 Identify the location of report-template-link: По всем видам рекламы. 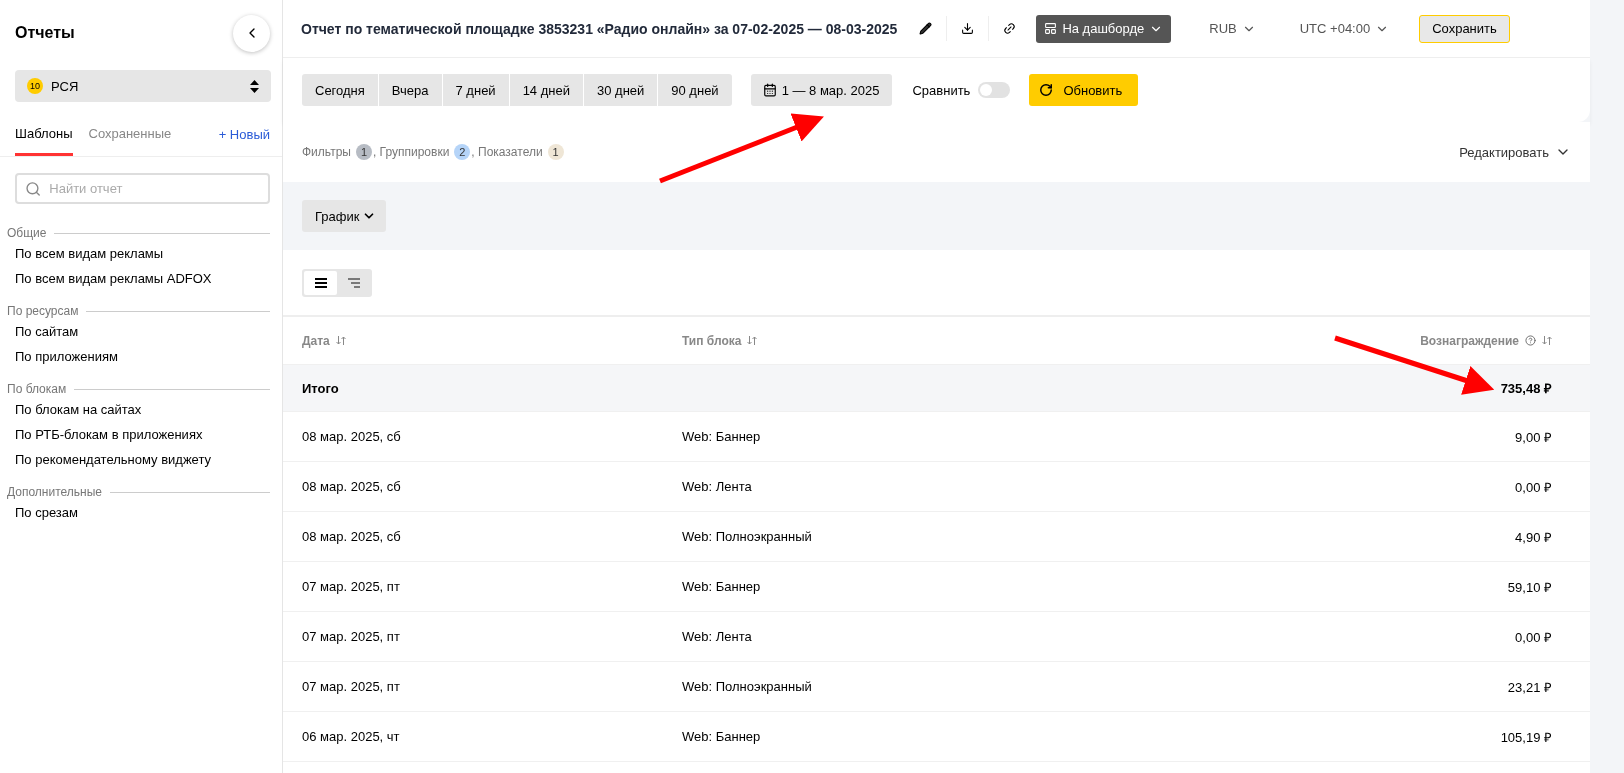
(141, 252).